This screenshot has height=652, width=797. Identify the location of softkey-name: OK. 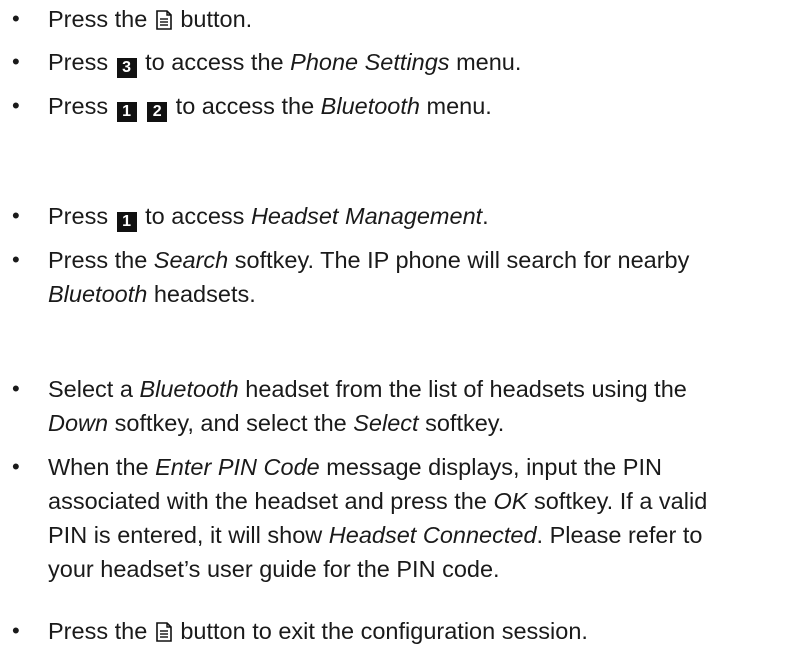
(510, 501).